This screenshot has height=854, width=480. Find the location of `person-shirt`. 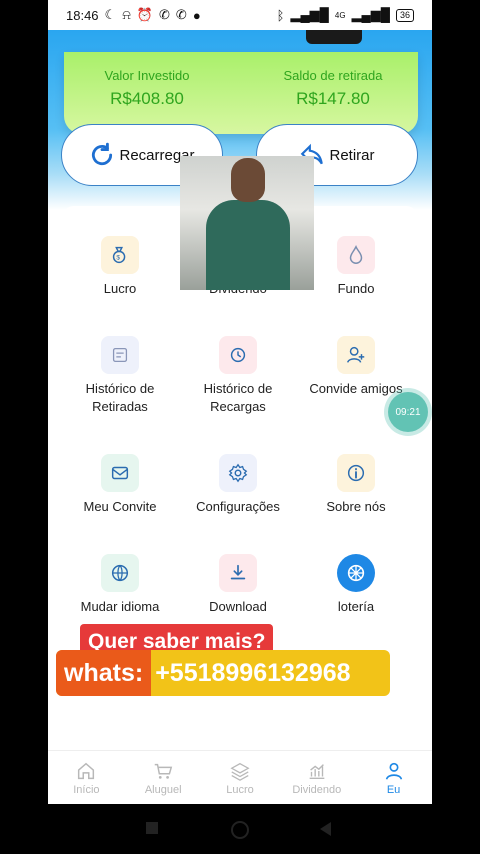

person-shirt is located at coordinates (248, 245).